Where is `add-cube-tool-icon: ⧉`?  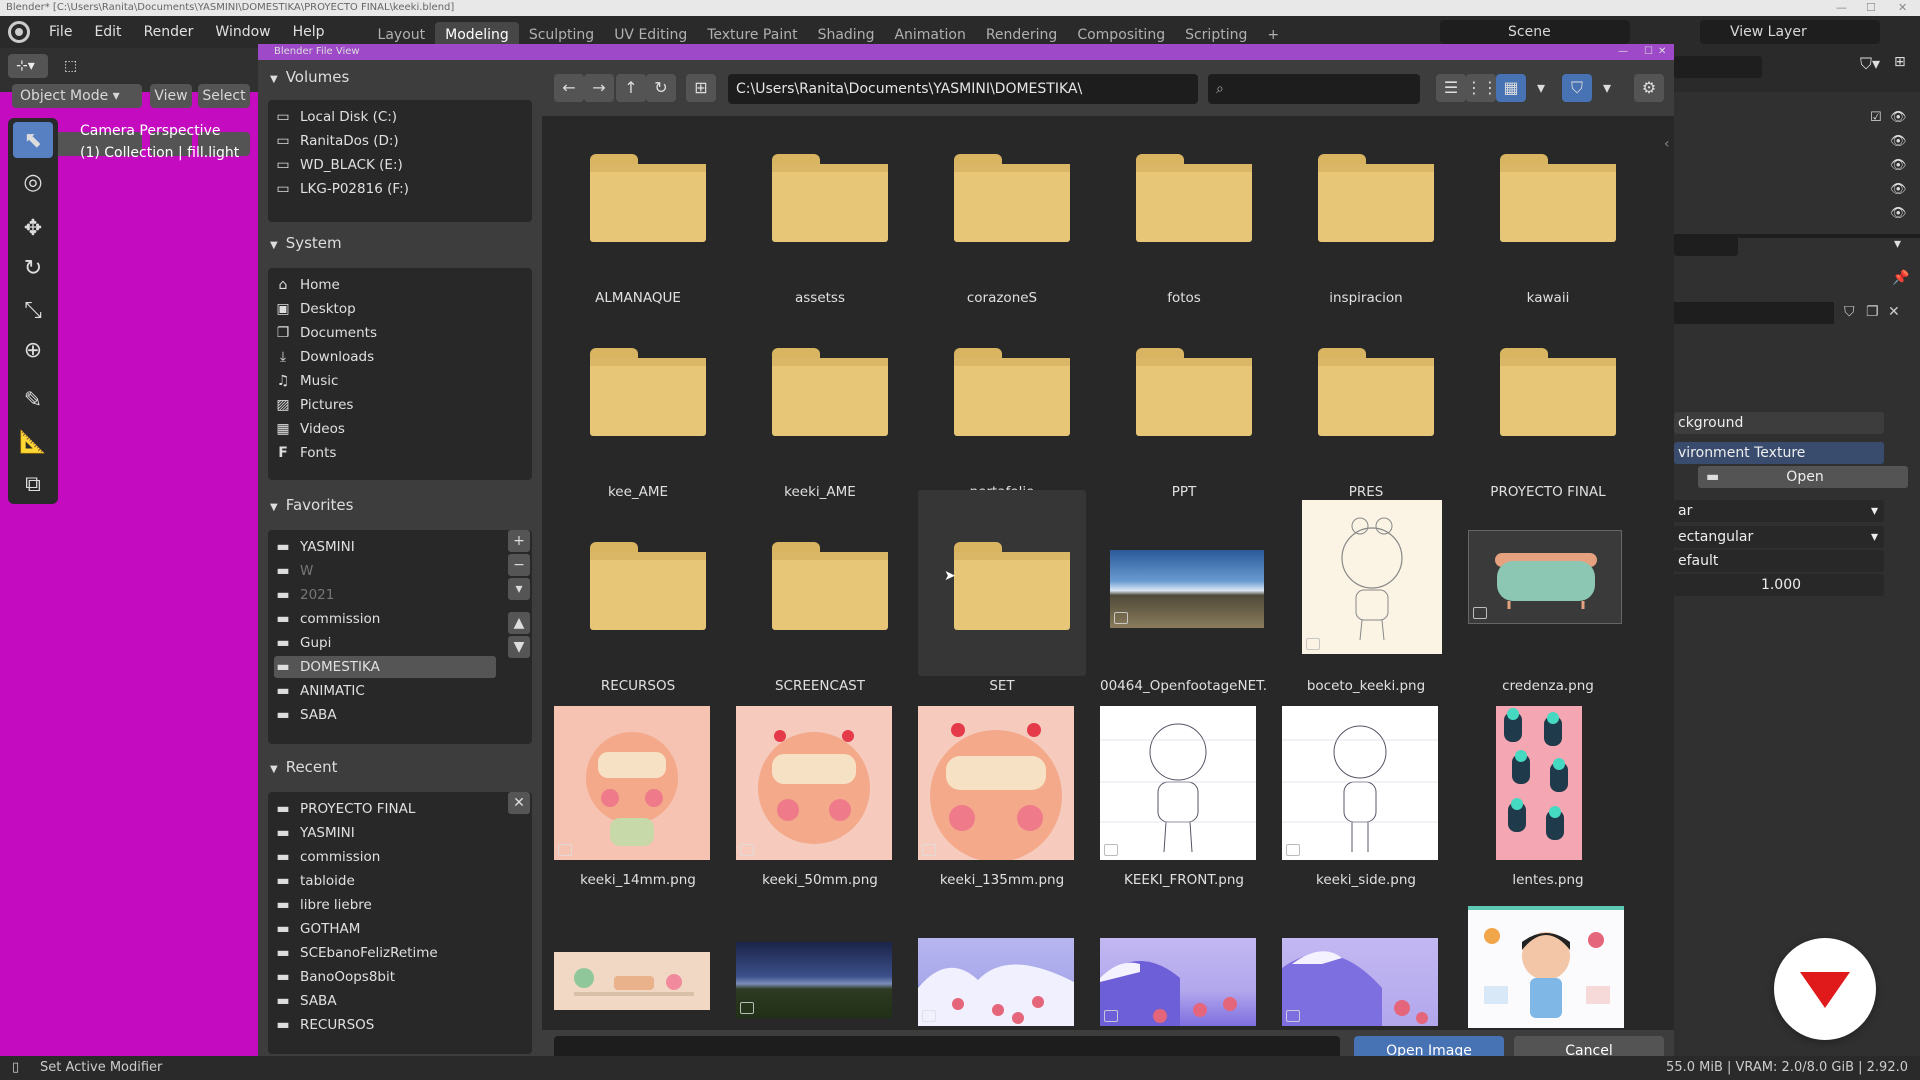 add-cube-tool-icon: ⧉ is located at coordinates (33, 484).